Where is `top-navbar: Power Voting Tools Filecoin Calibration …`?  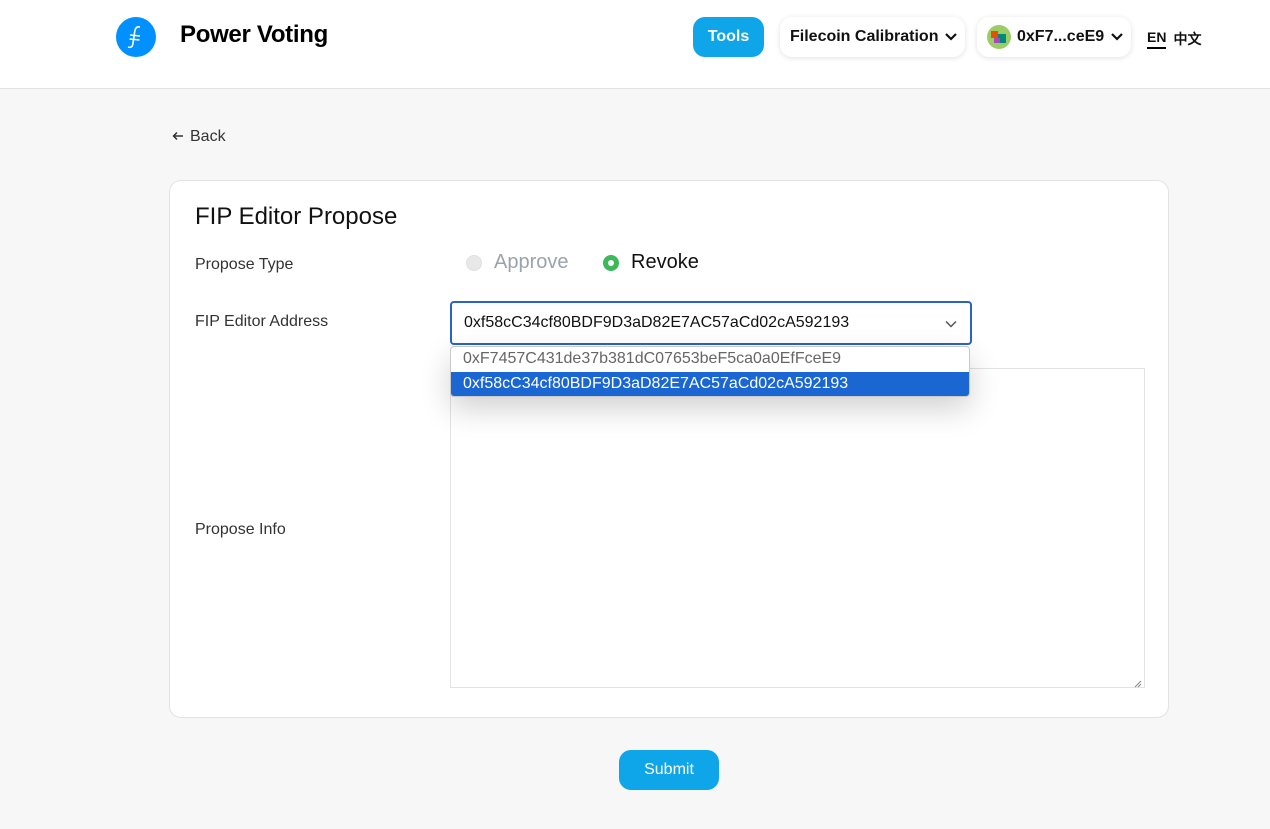
top-navbar: Power Voting Tools Filecoin Calibration … is located at coordinates (635, 44).